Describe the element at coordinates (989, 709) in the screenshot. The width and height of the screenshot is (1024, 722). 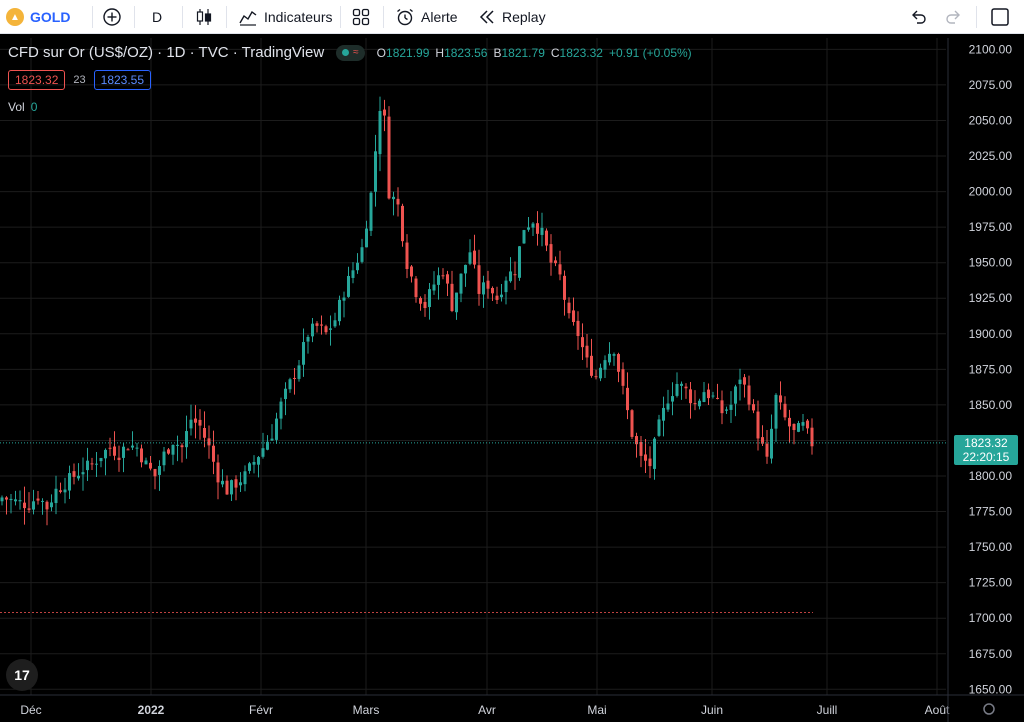
I see `settings-gear-icon` at that location.